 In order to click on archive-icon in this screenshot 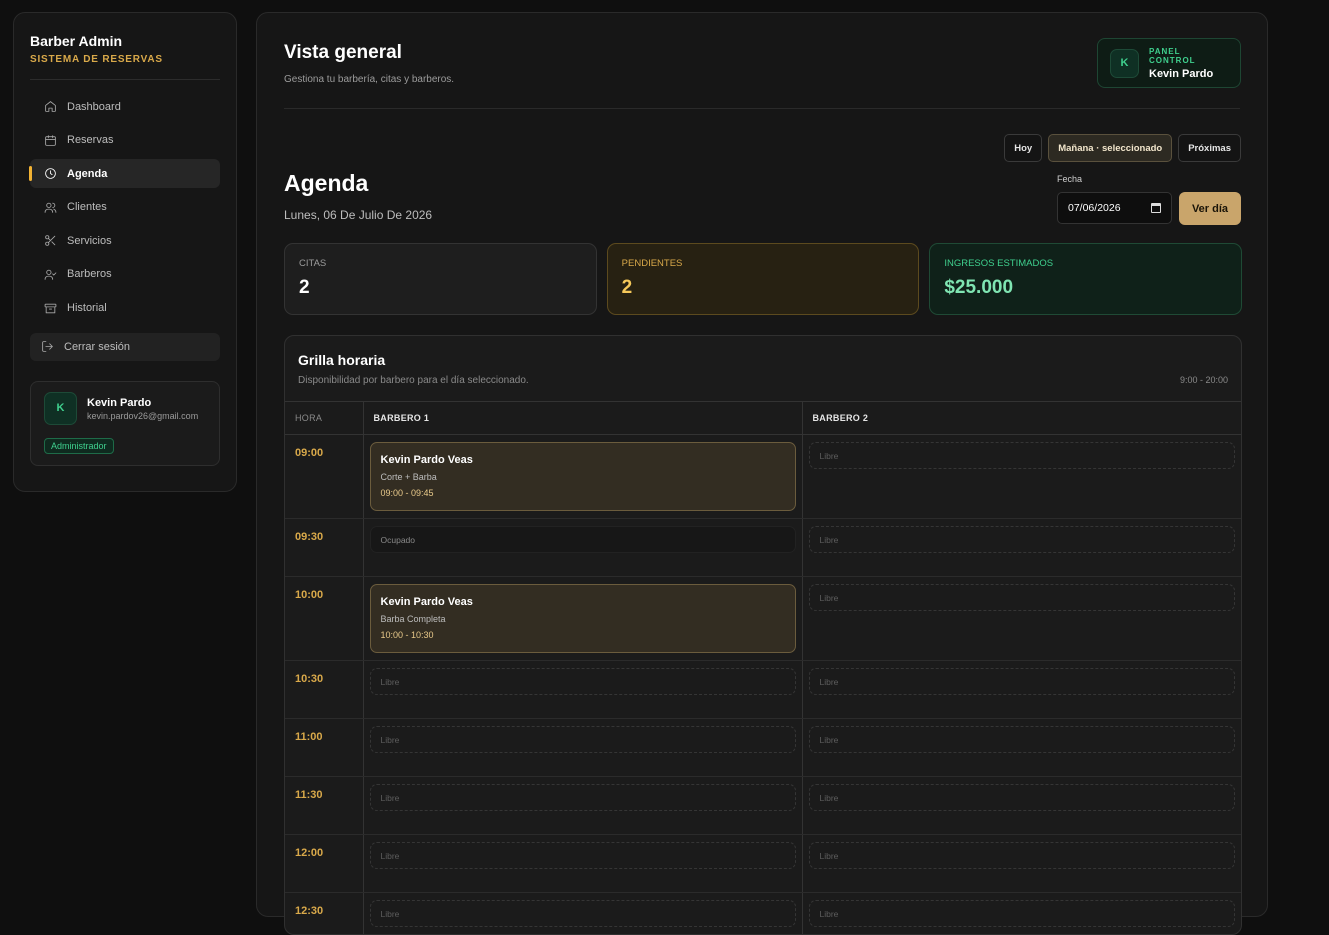, I will do `click(50, 308)`.